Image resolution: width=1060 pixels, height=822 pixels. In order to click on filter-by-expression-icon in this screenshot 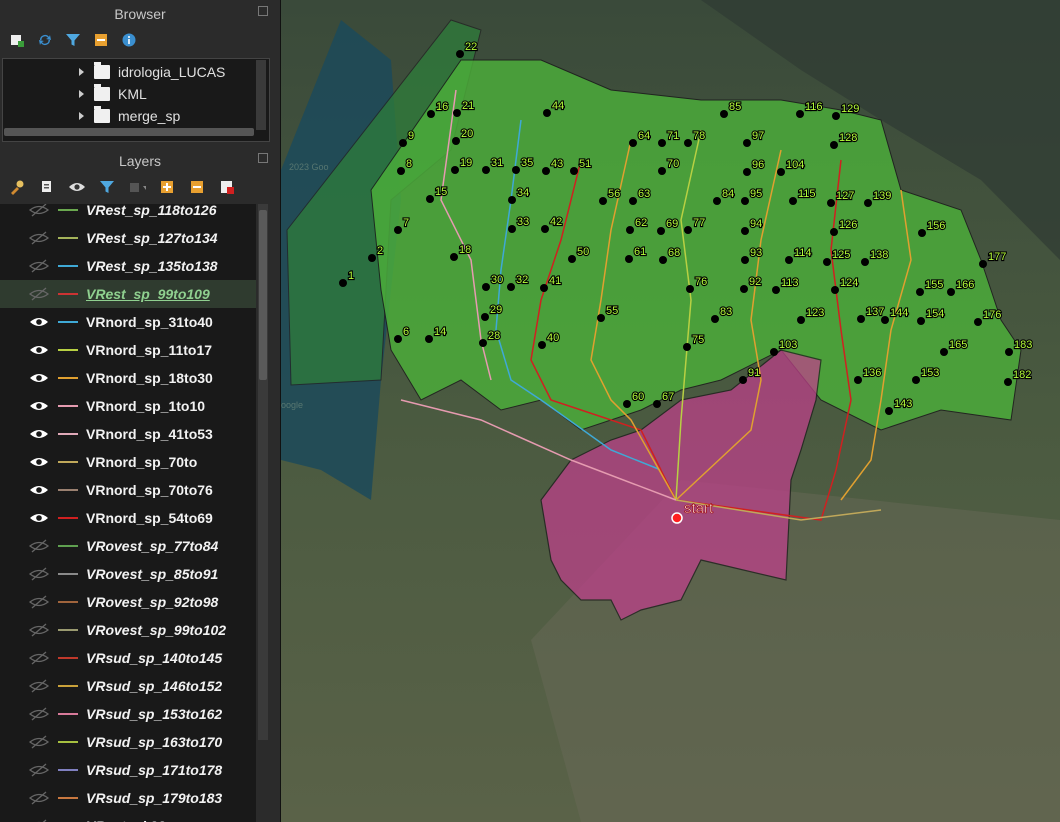, I will do `click(137, 187)`.